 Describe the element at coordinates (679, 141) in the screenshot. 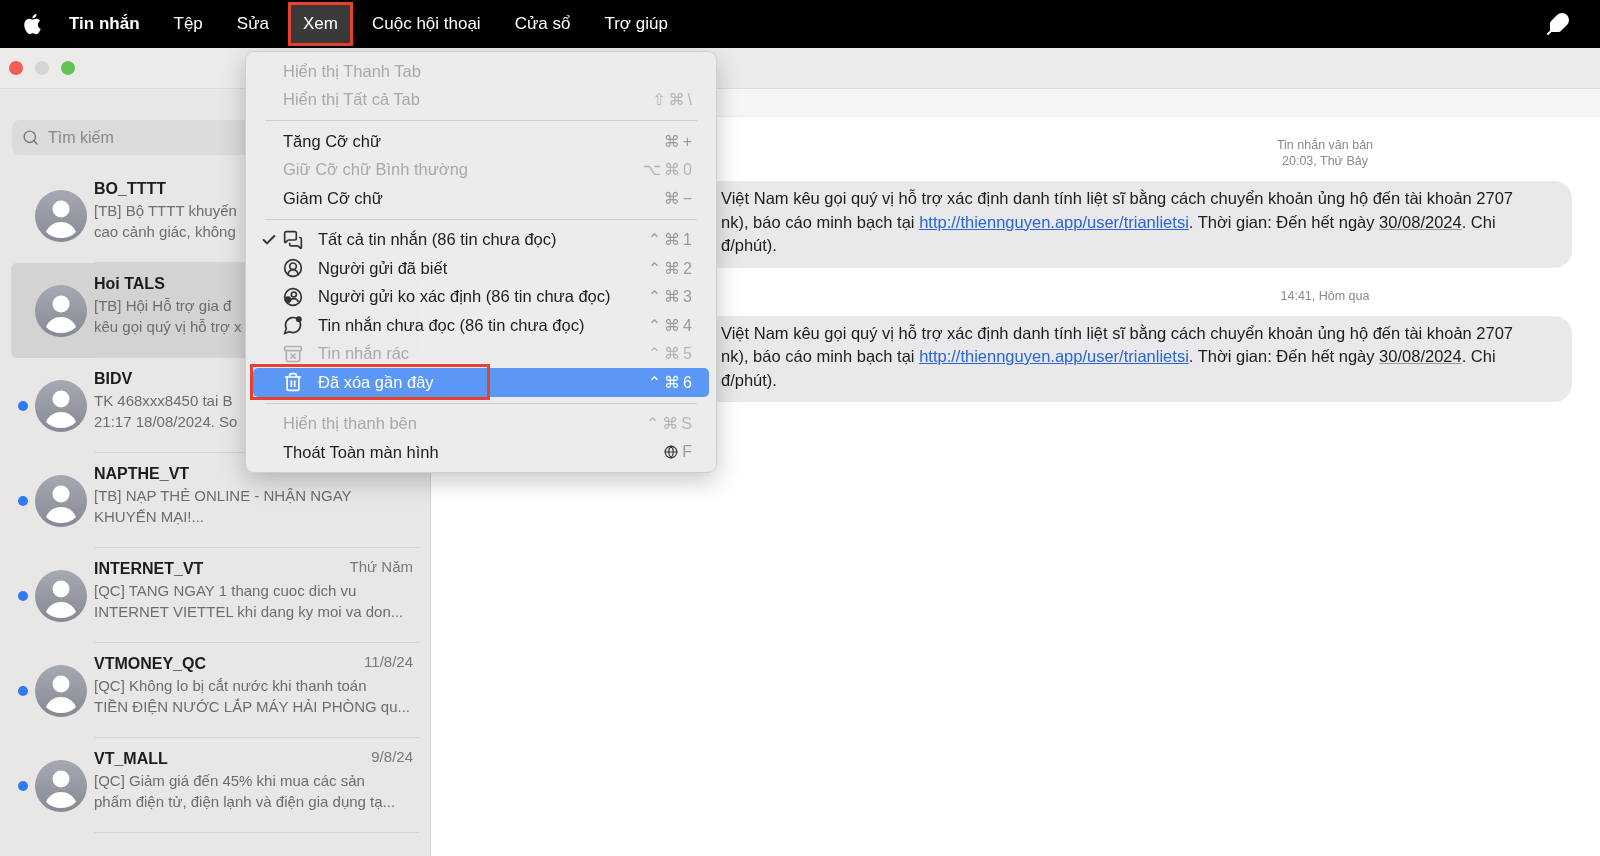

I see `keyboard-shortcut: ⌘+` at that location.